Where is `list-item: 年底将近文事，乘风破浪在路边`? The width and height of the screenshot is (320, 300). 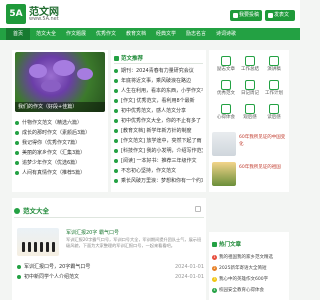
list-item: 年底将近文事，乘风破浪在路边 is located at coordinates (158, 81).